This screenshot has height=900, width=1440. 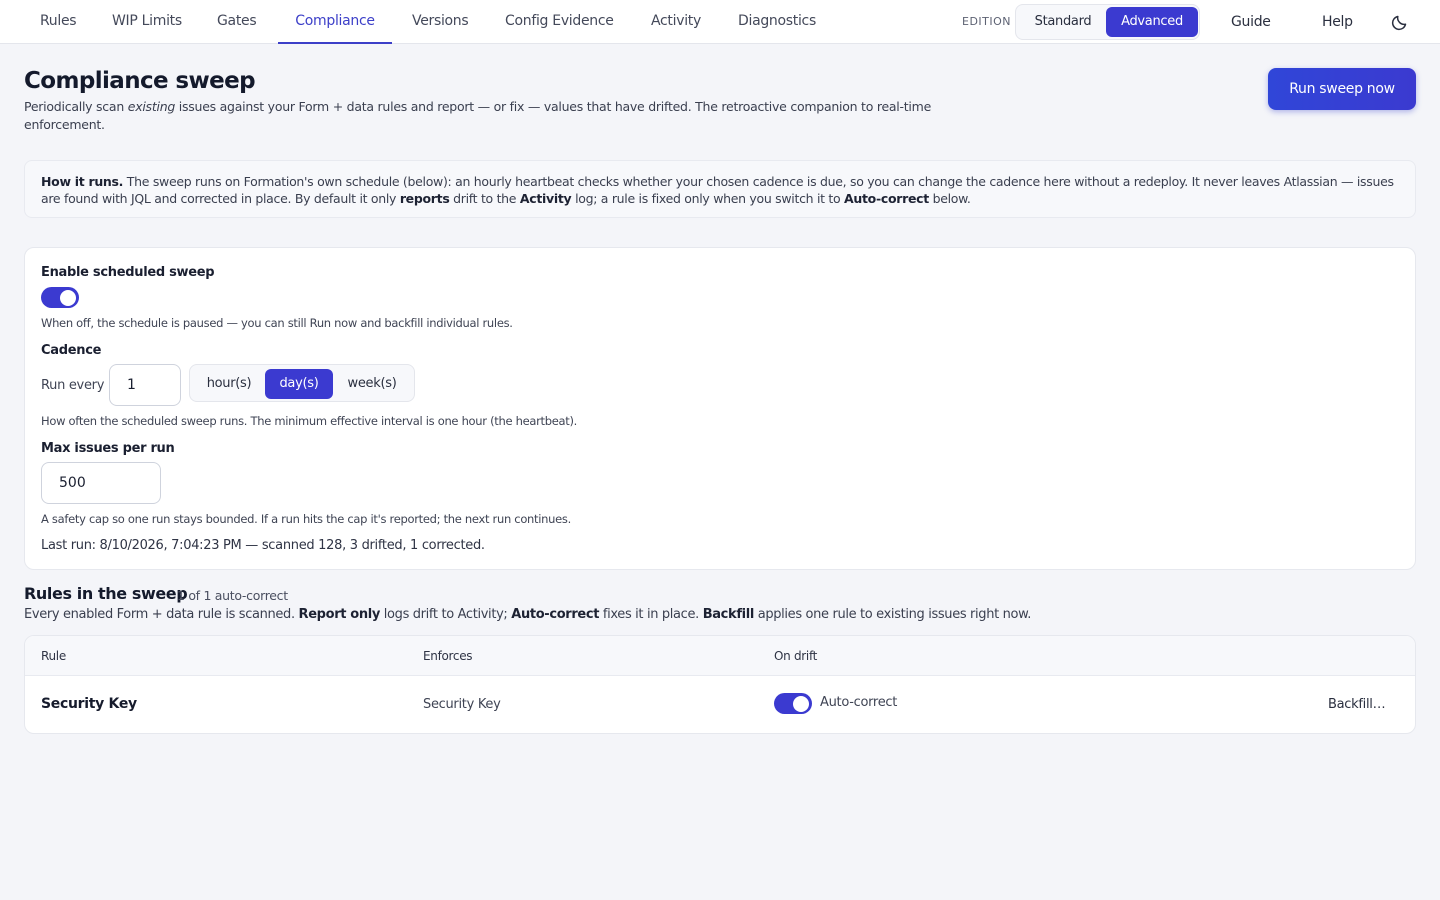 I want to click on subtitle-emphasis: existing, so click(x=151, y=106).